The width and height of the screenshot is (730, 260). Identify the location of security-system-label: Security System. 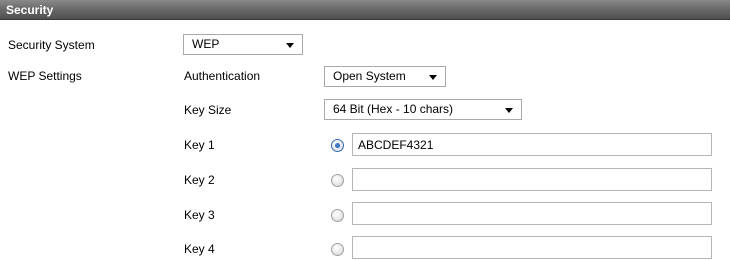
(51, 45).